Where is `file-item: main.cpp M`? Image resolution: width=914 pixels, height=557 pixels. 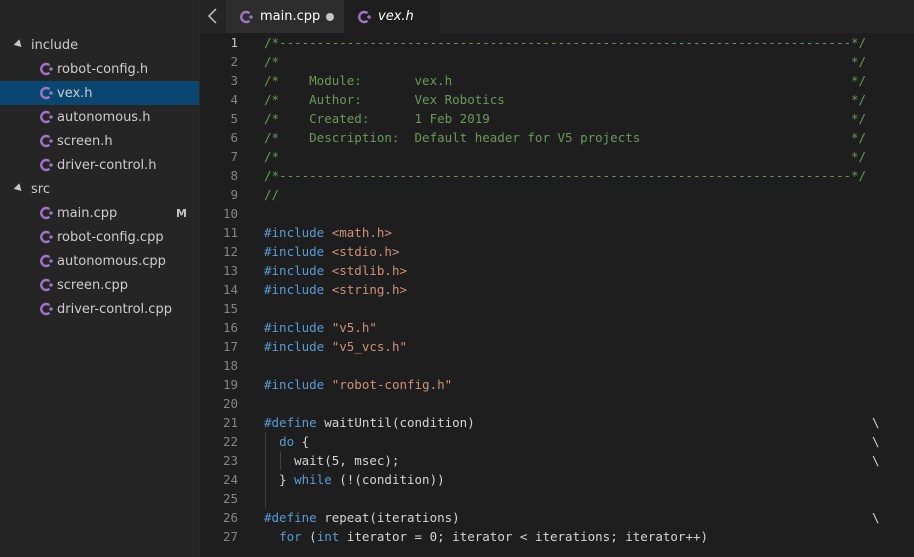
file-item: main.cpp M is located at coordinates (99, 213).